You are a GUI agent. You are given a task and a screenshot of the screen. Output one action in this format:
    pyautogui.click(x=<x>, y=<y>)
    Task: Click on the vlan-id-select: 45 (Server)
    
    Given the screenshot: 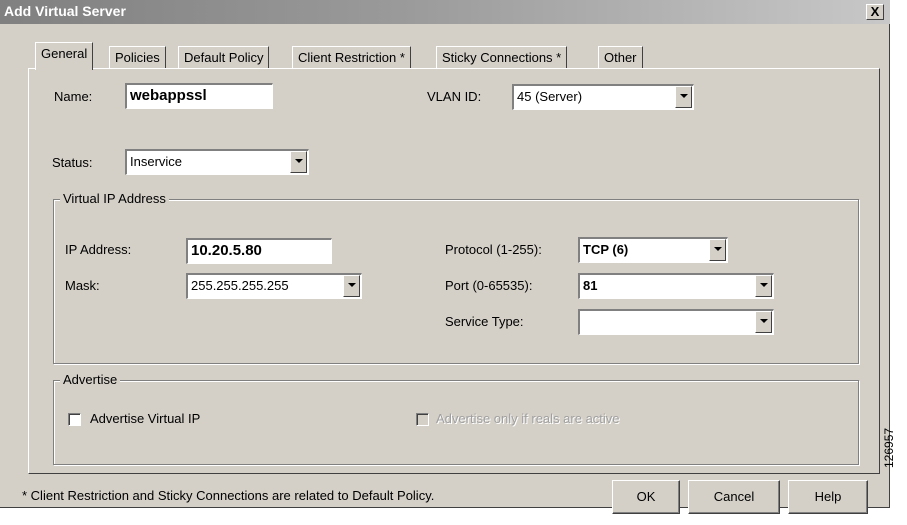 What is the action you would take?
    pyautogui.click(x=603, y=97)
    